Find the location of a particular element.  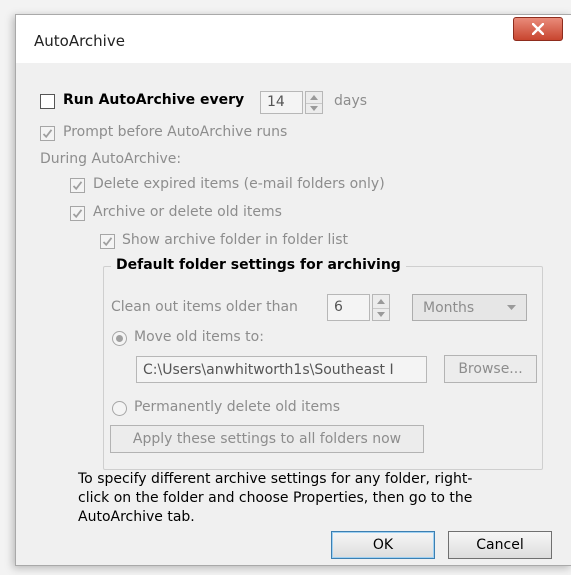

show-archive-folder-checkbox is located at coordinates (107, 241).